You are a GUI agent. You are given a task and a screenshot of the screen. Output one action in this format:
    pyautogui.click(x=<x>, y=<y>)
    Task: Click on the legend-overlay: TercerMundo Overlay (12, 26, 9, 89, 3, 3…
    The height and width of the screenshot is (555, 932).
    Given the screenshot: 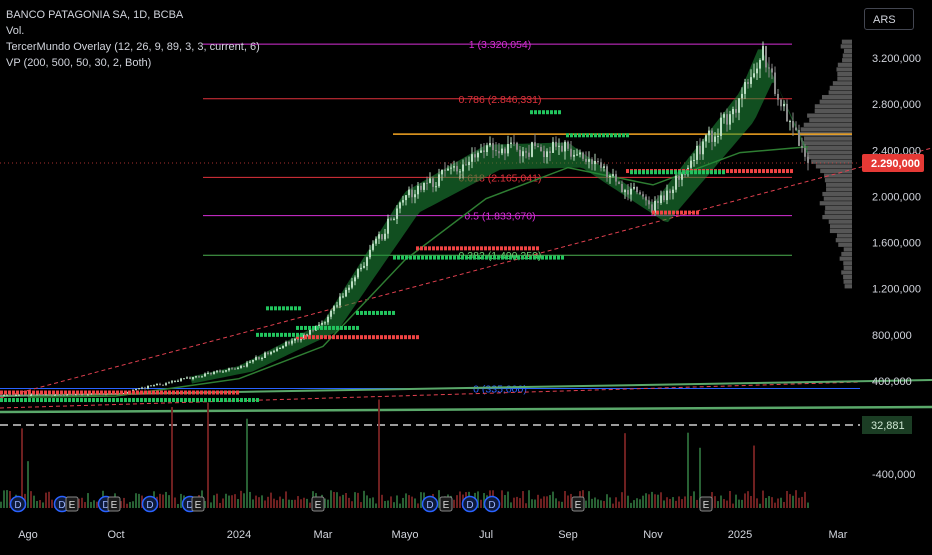 What is the action you would take?
    pyautogui.click(x=133, y=47)
    